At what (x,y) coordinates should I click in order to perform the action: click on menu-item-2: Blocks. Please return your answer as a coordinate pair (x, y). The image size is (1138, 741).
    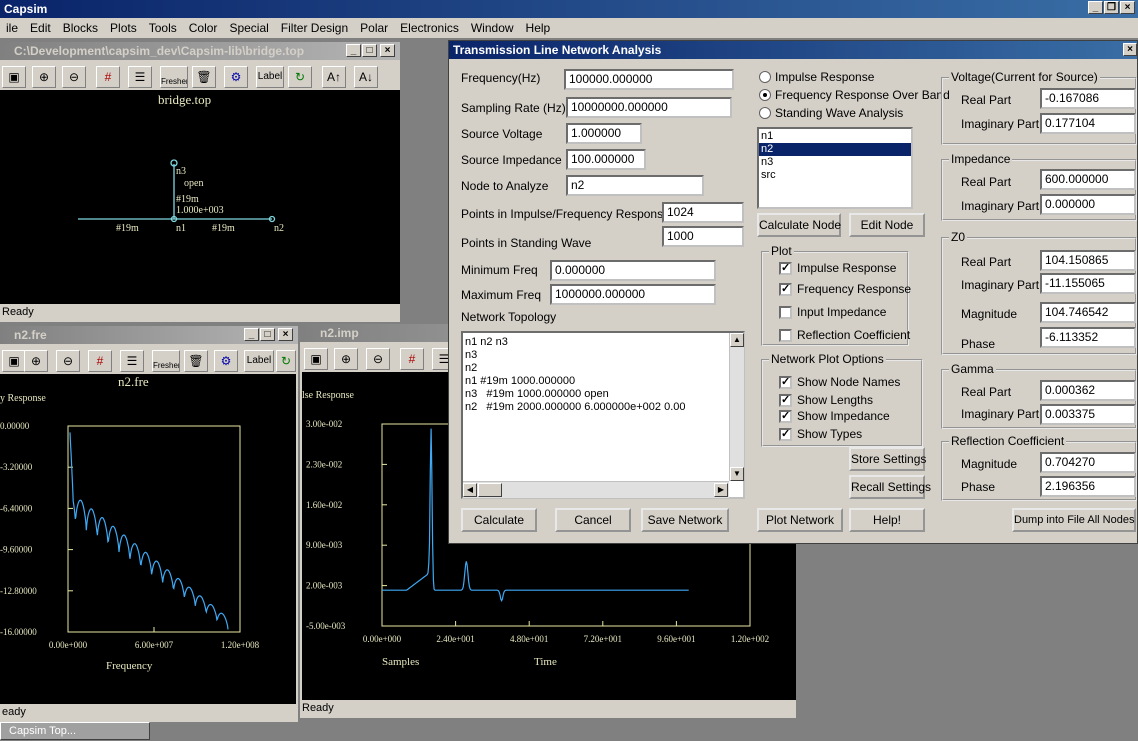
    Looking at the image, I should click on (80, 28).